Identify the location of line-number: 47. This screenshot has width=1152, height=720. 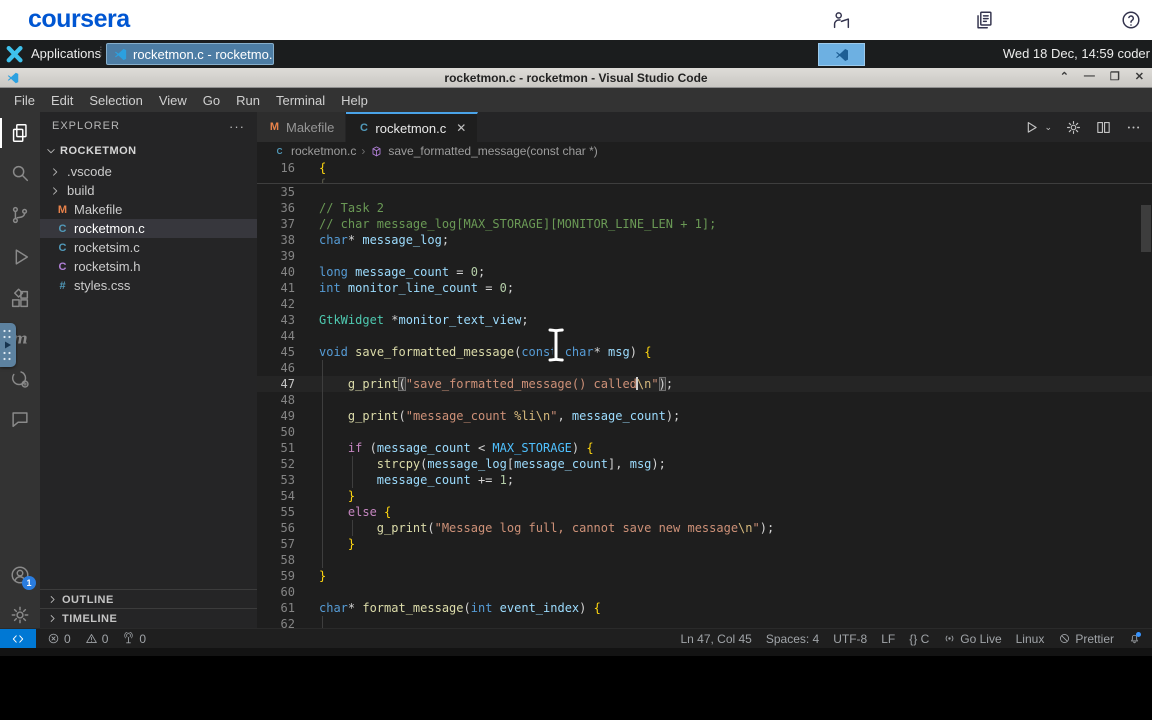
(287, 384).